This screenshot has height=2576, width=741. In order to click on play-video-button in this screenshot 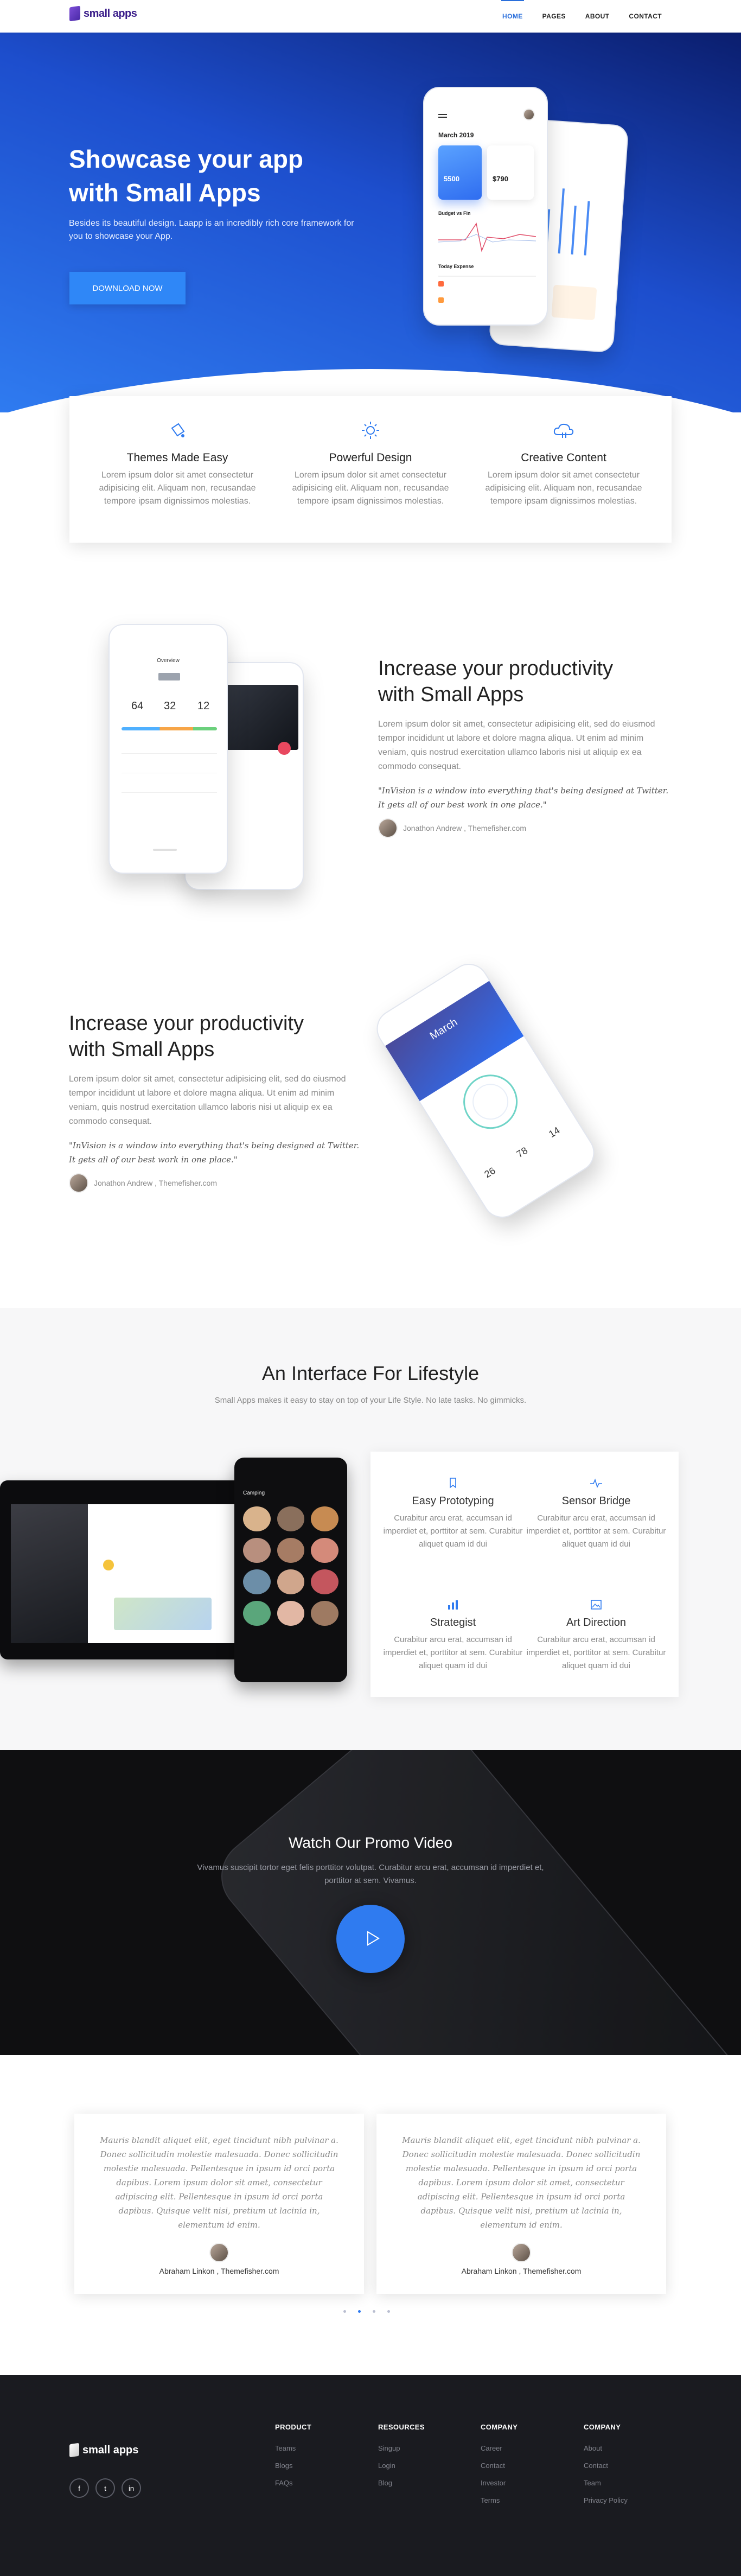, I will do `click(370, 1939)`.